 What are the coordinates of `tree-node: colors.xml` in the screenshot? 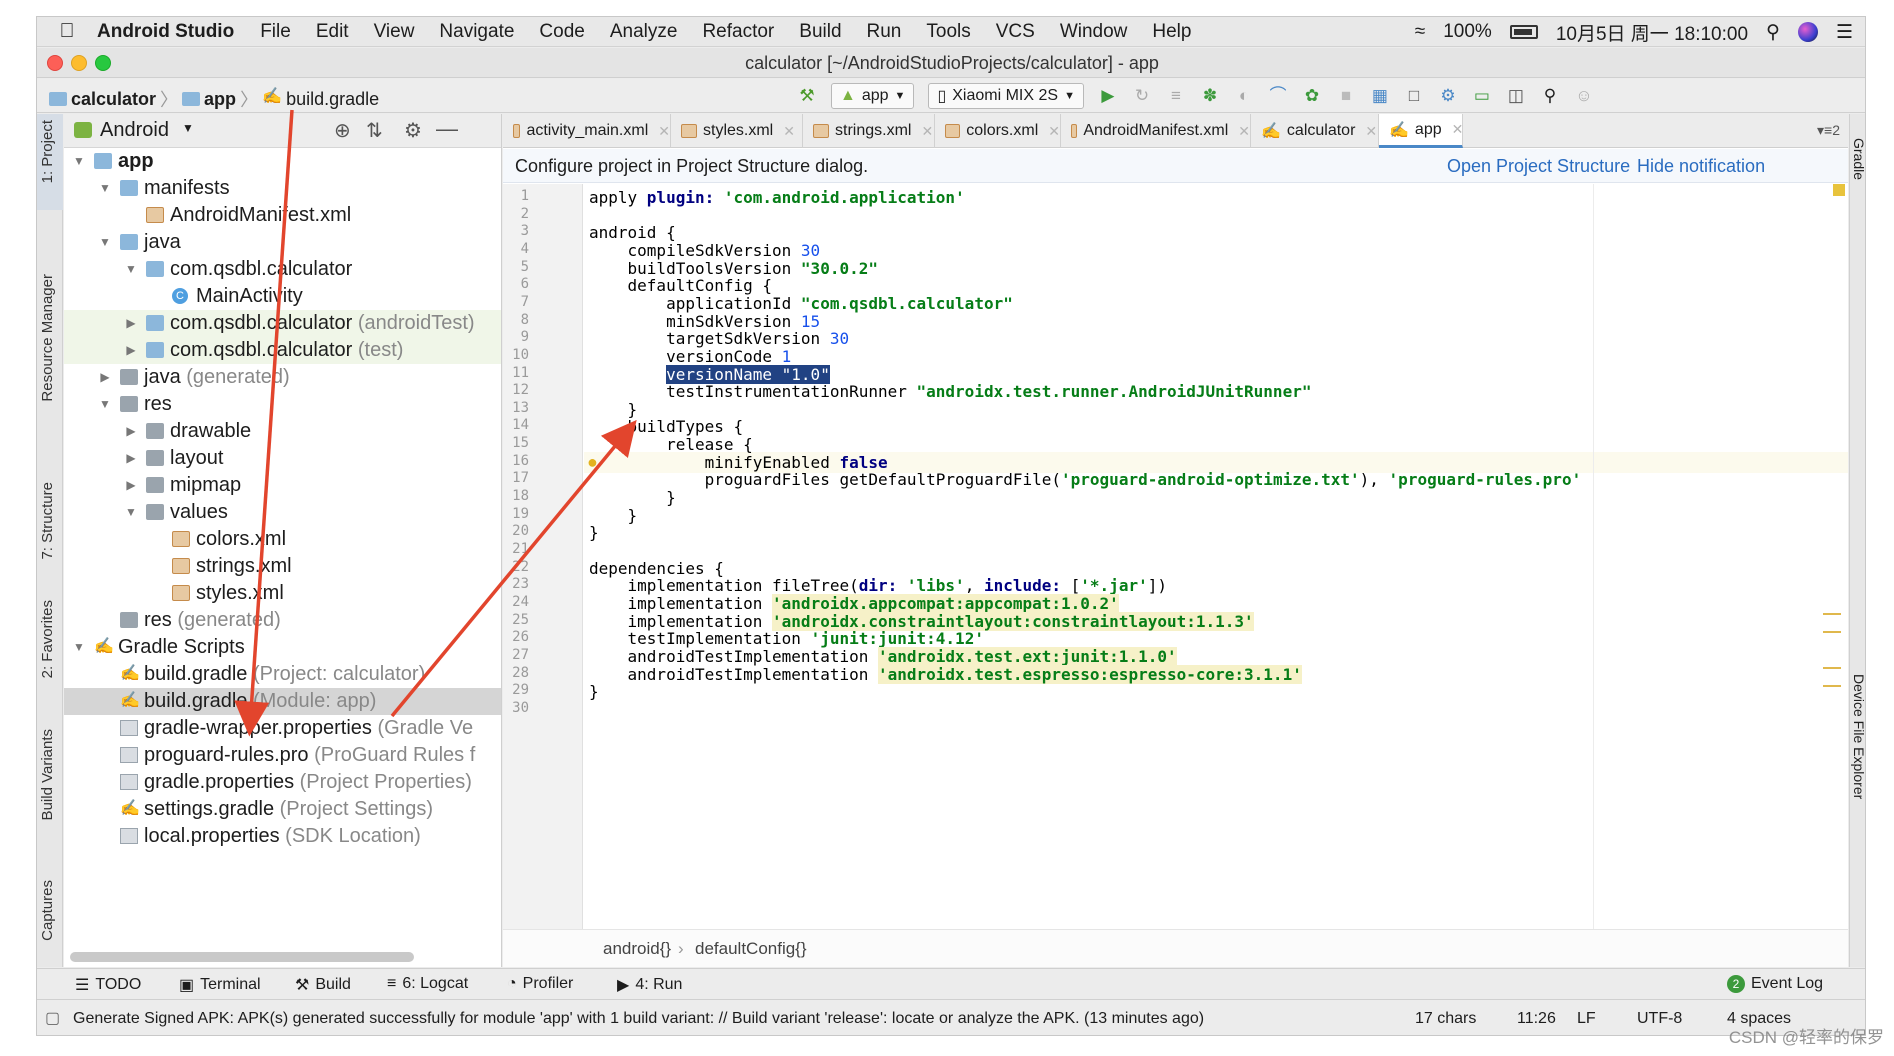 It's located at (282, 539).